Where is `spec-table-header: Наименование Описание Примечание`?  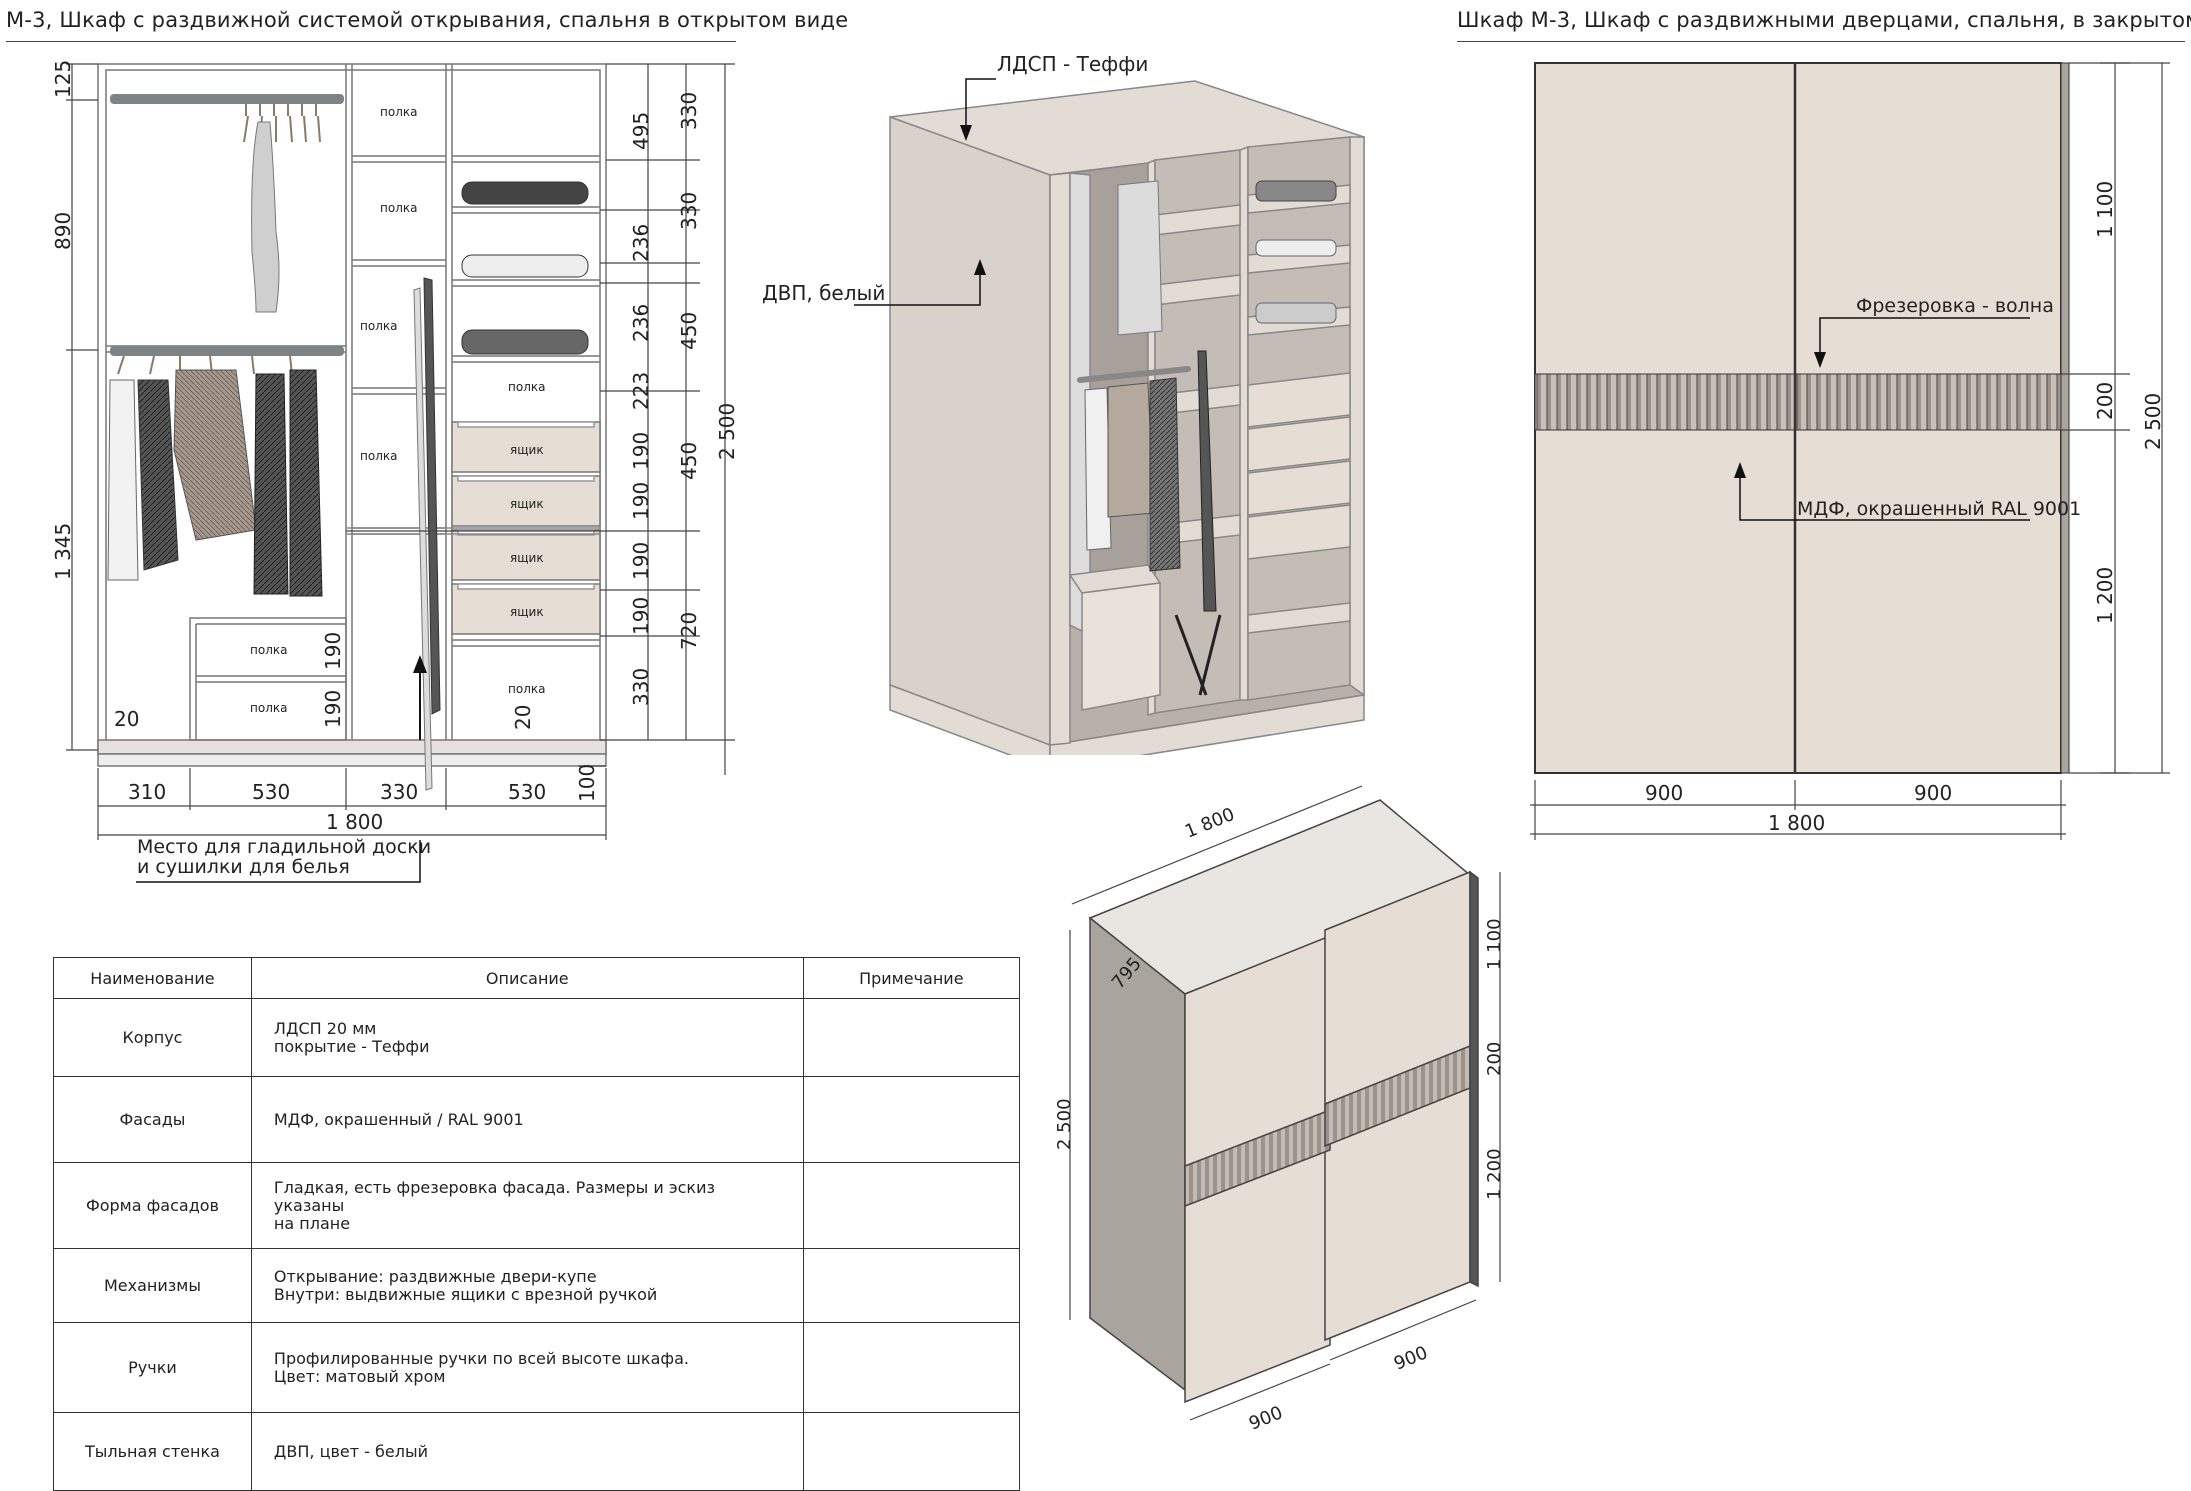
spec-table-header: Наименование Описание Примечание is located at coordinates (537, 978).